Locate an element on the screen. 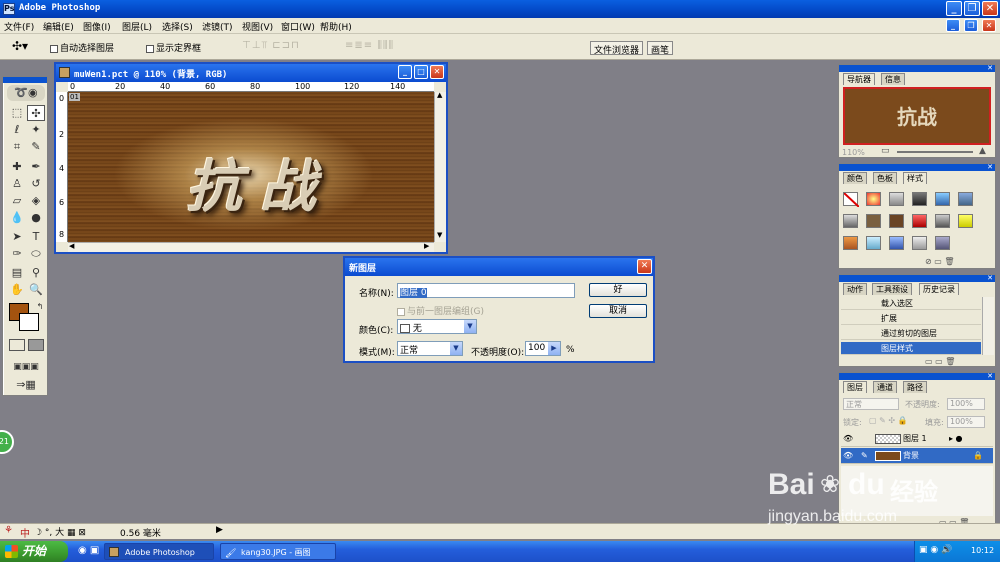  clock: 10:12 is located at coordinates (982, 550).